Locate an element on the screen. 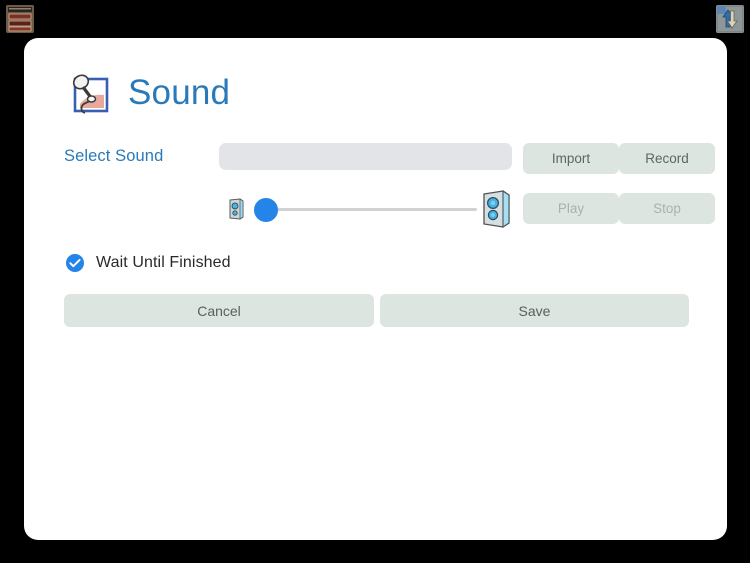  wait-until-finished-row: Wait Until Finished is located at coordinates (148, 263).